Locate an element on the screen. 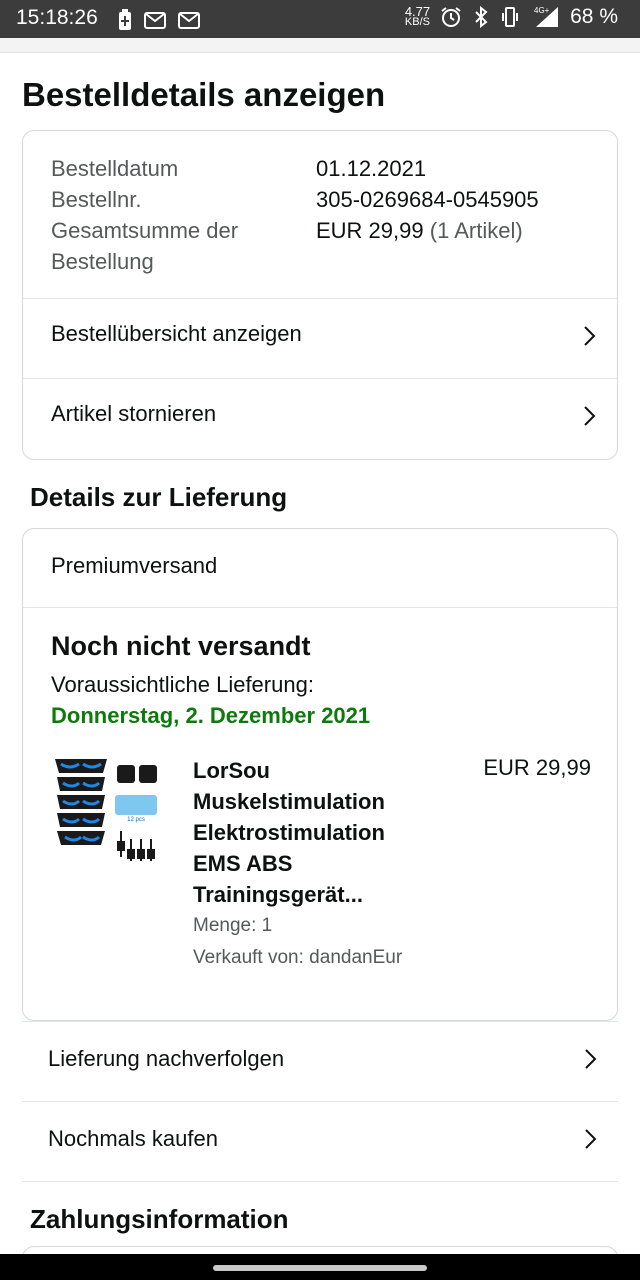 The image size is (640, 1280). battery-saver-icon is located at coordinates (125, 19).